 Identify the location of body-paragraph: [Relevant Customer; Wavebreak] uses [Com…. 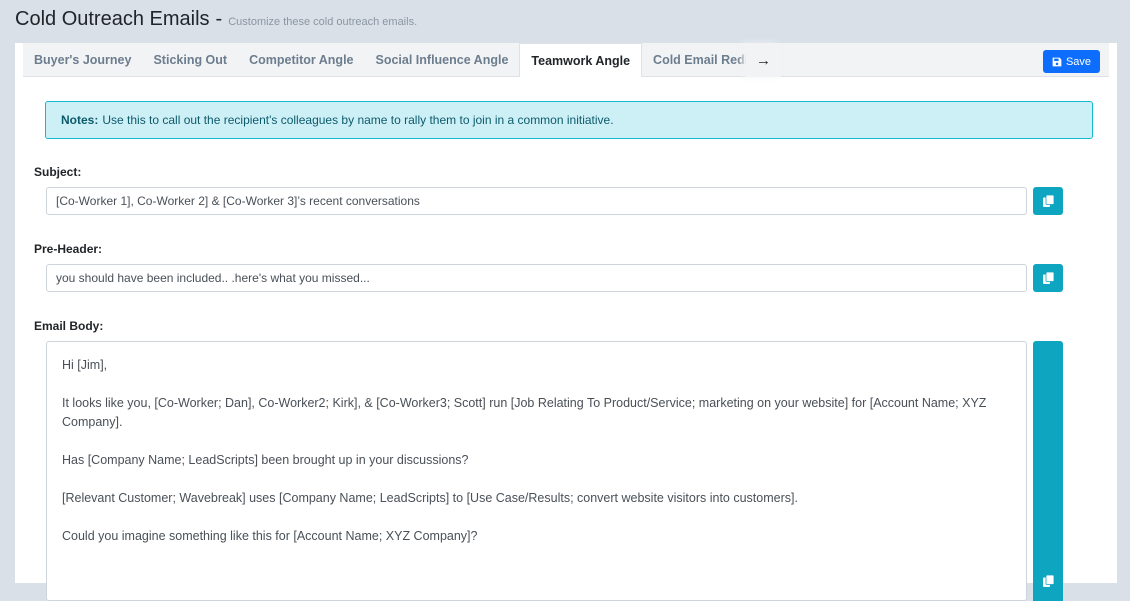
(430, 498).